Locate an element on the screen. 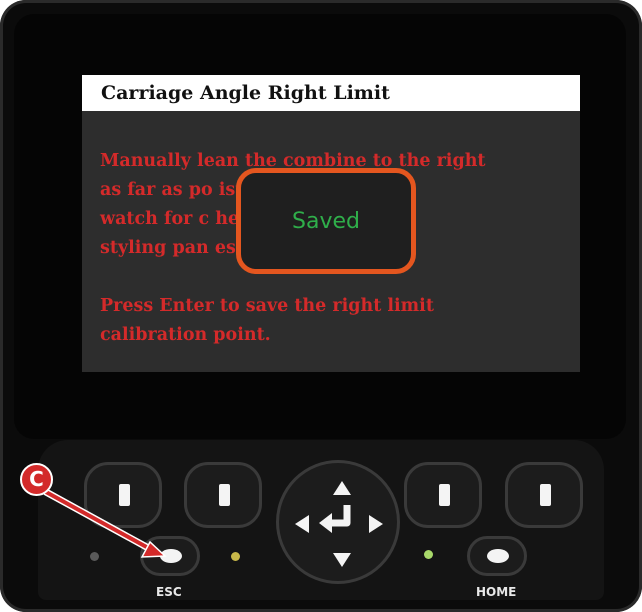 Image resolution: width=642 pixels, height=612 pixels. callout-badge: C is located at coordinates (36, 479).